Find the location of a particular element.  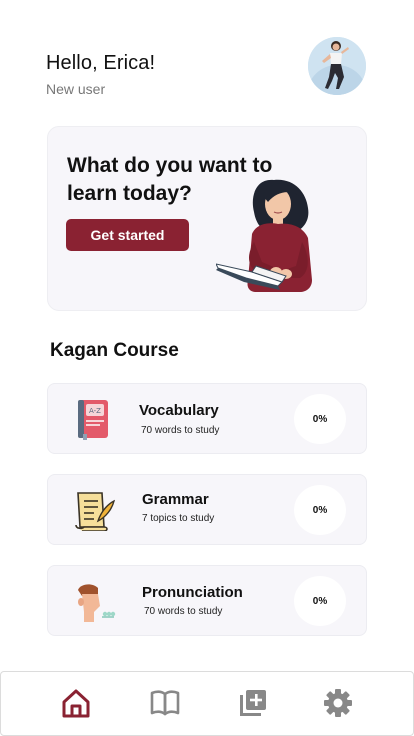

nav-add is located at coordinates (253, 703).